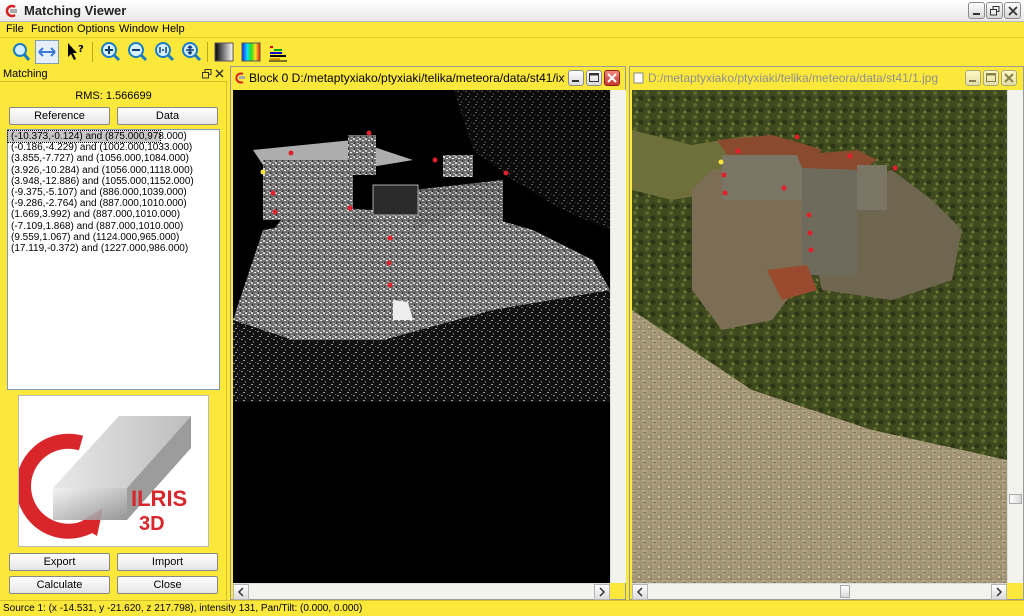 The height and width of the screenshot is (616, 1024). I want to click on ilris-3d-logo: ILRIS 3D, so click(112, 471).